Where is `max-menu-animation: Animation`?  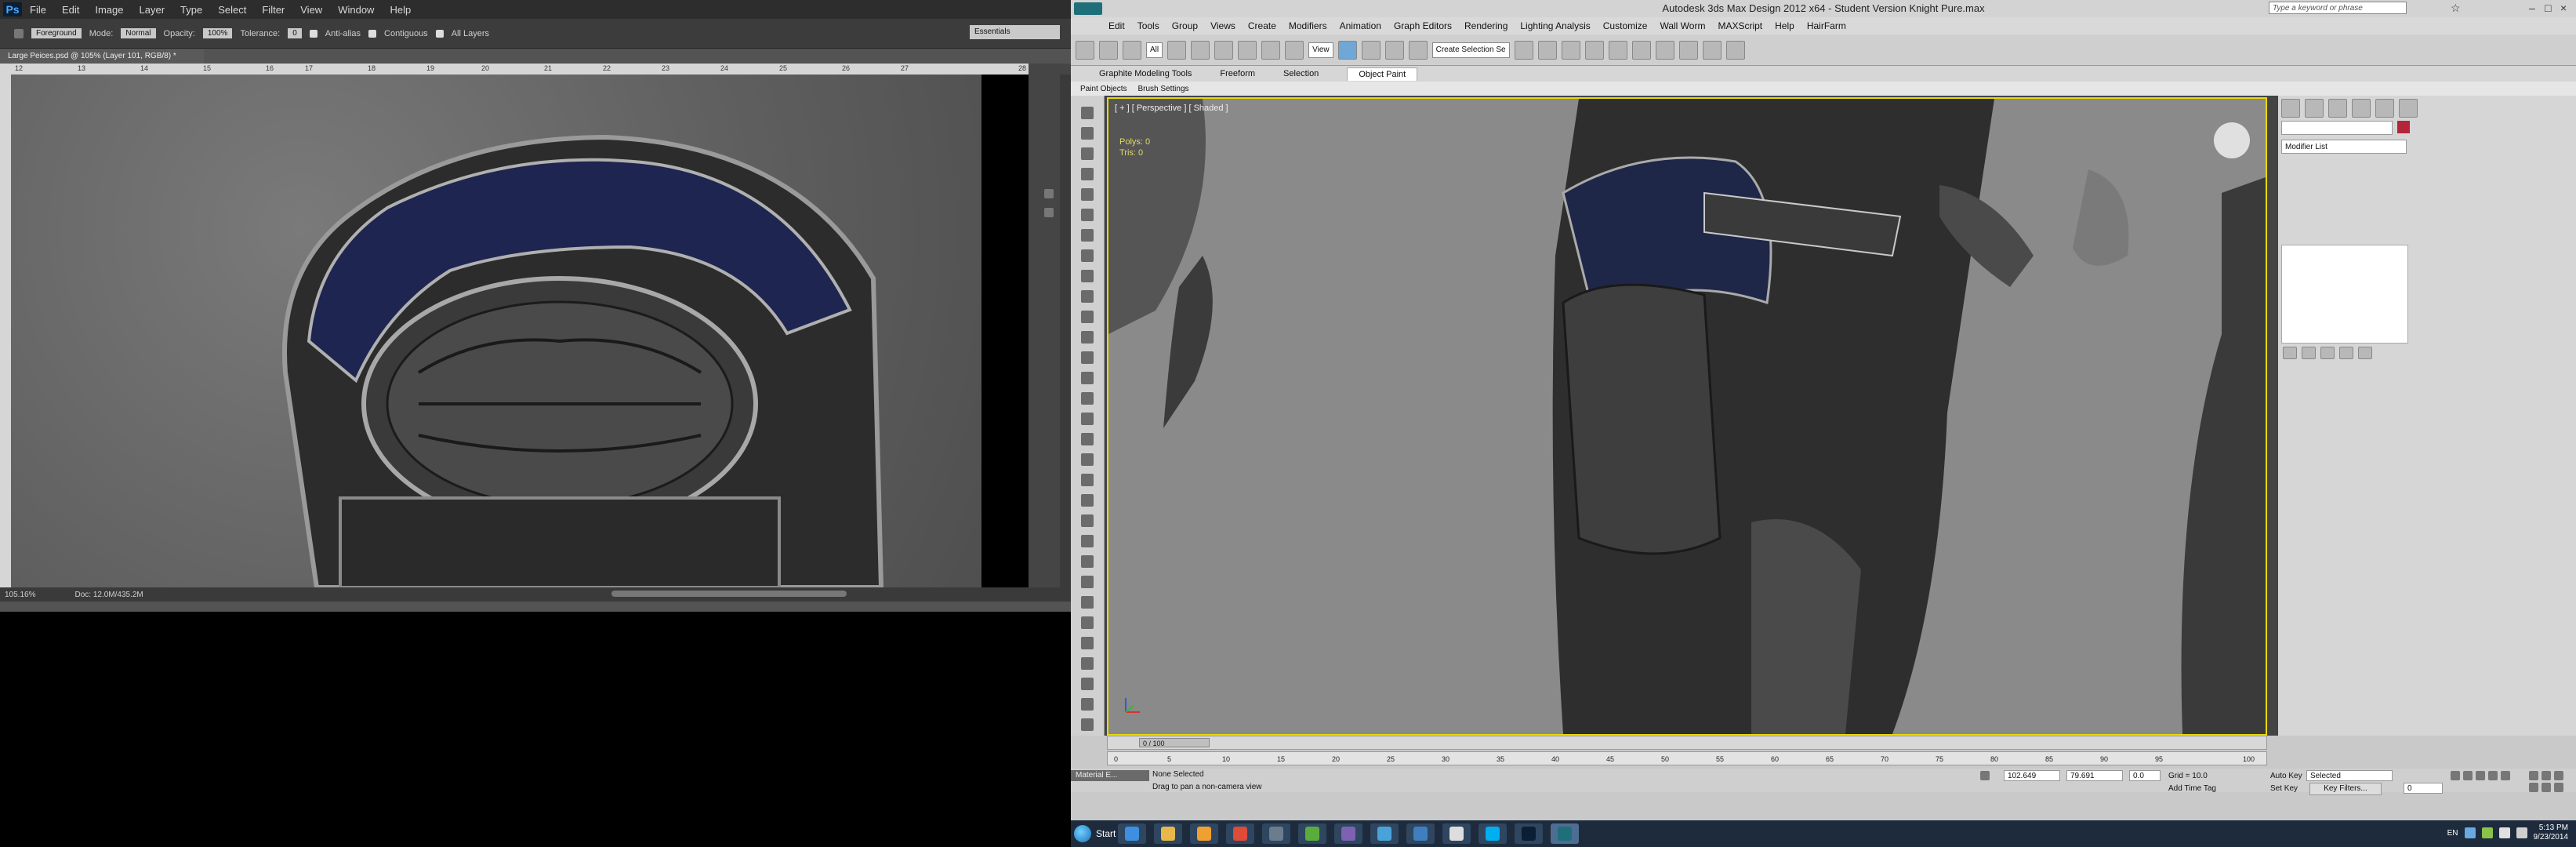
max-menu-animation: Animation is located at coordinates (1360, 25).